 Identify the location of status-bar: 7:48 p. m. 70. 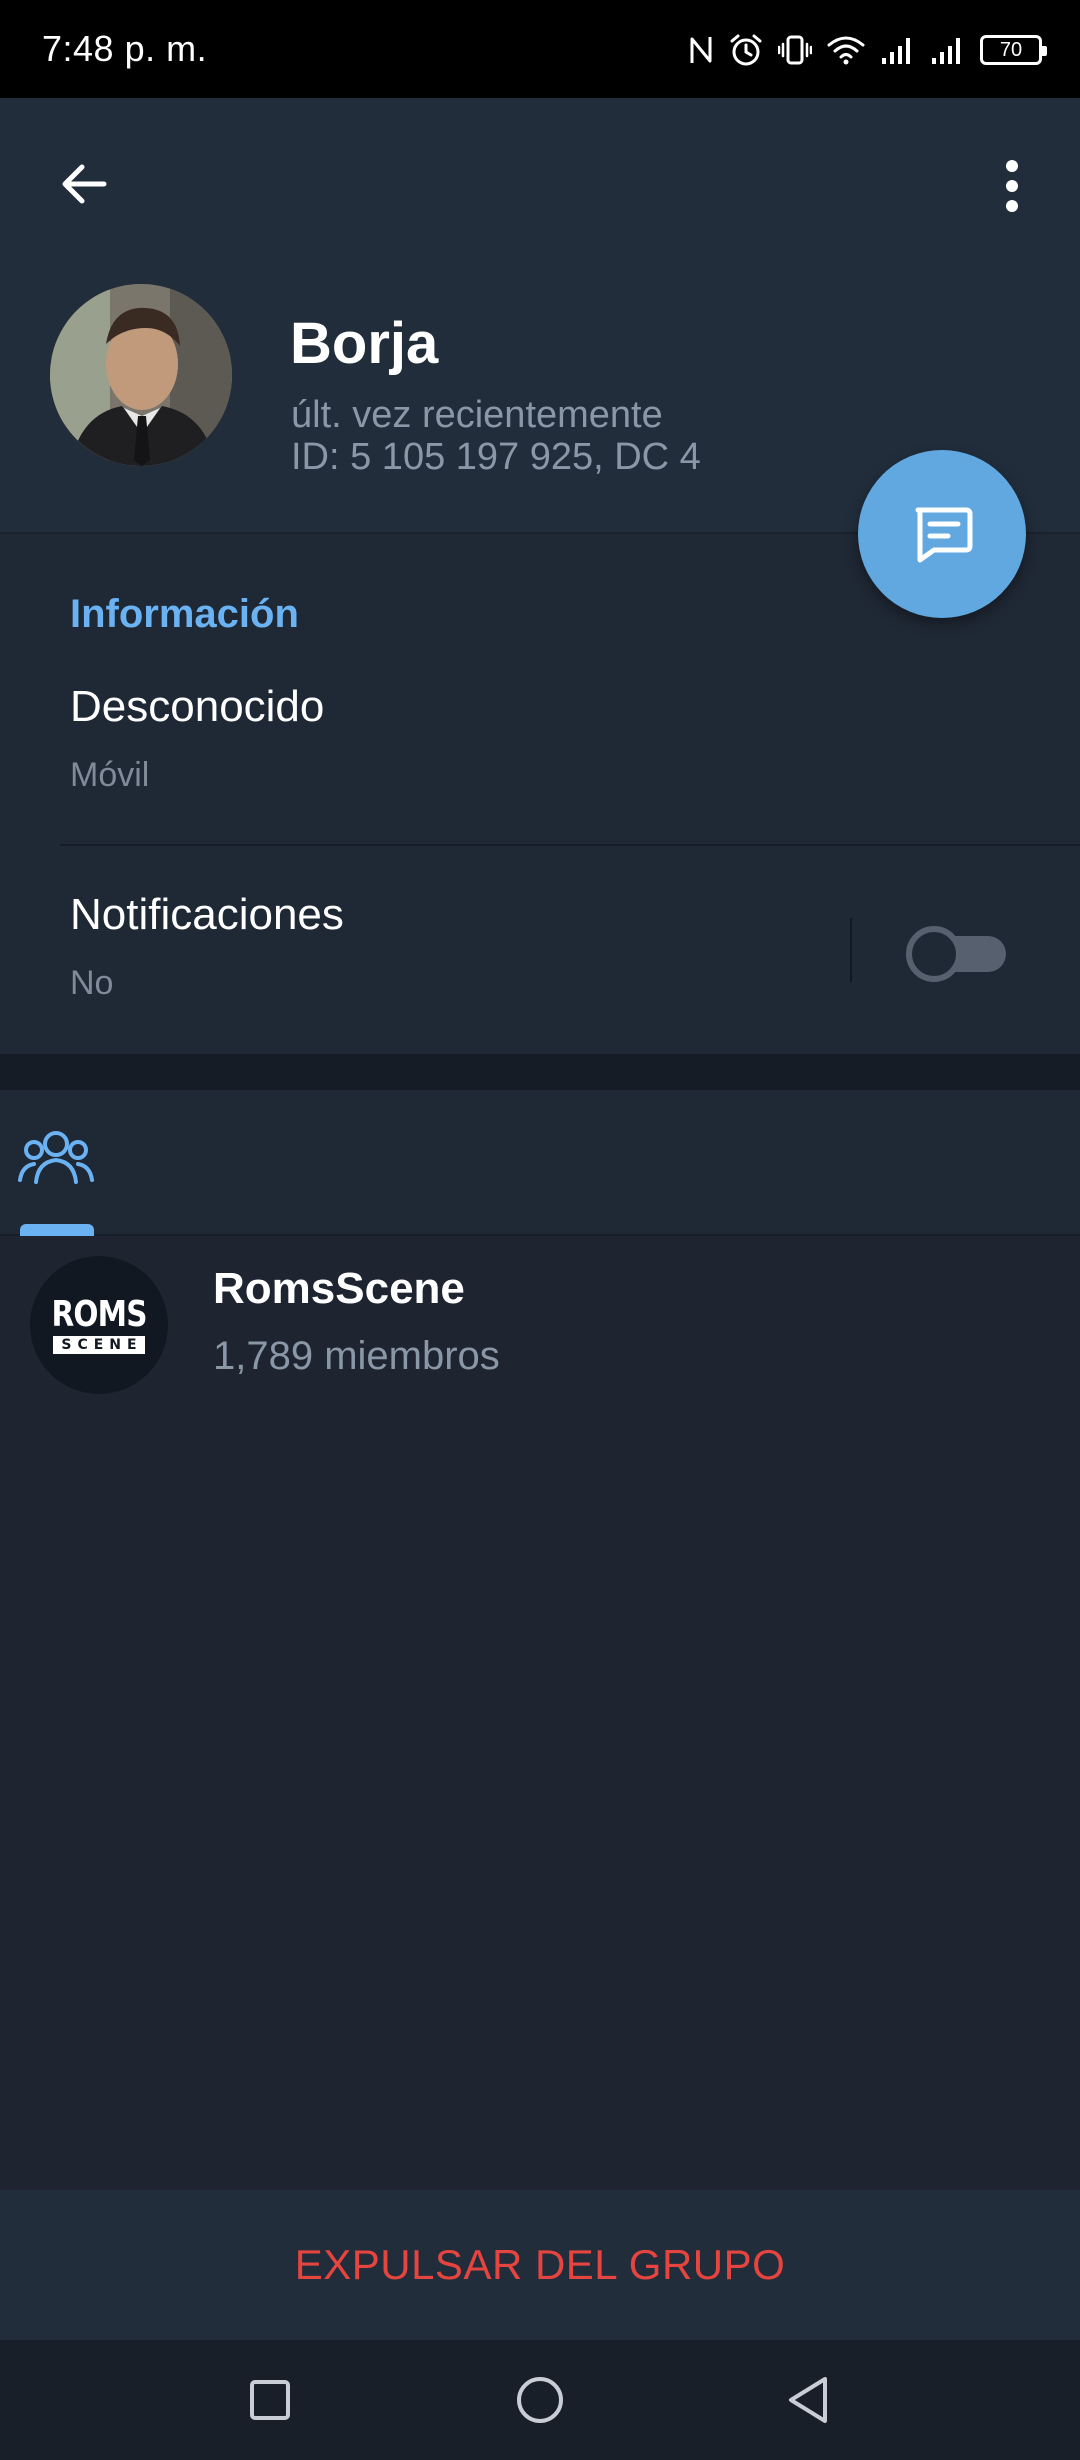
(540, 49).